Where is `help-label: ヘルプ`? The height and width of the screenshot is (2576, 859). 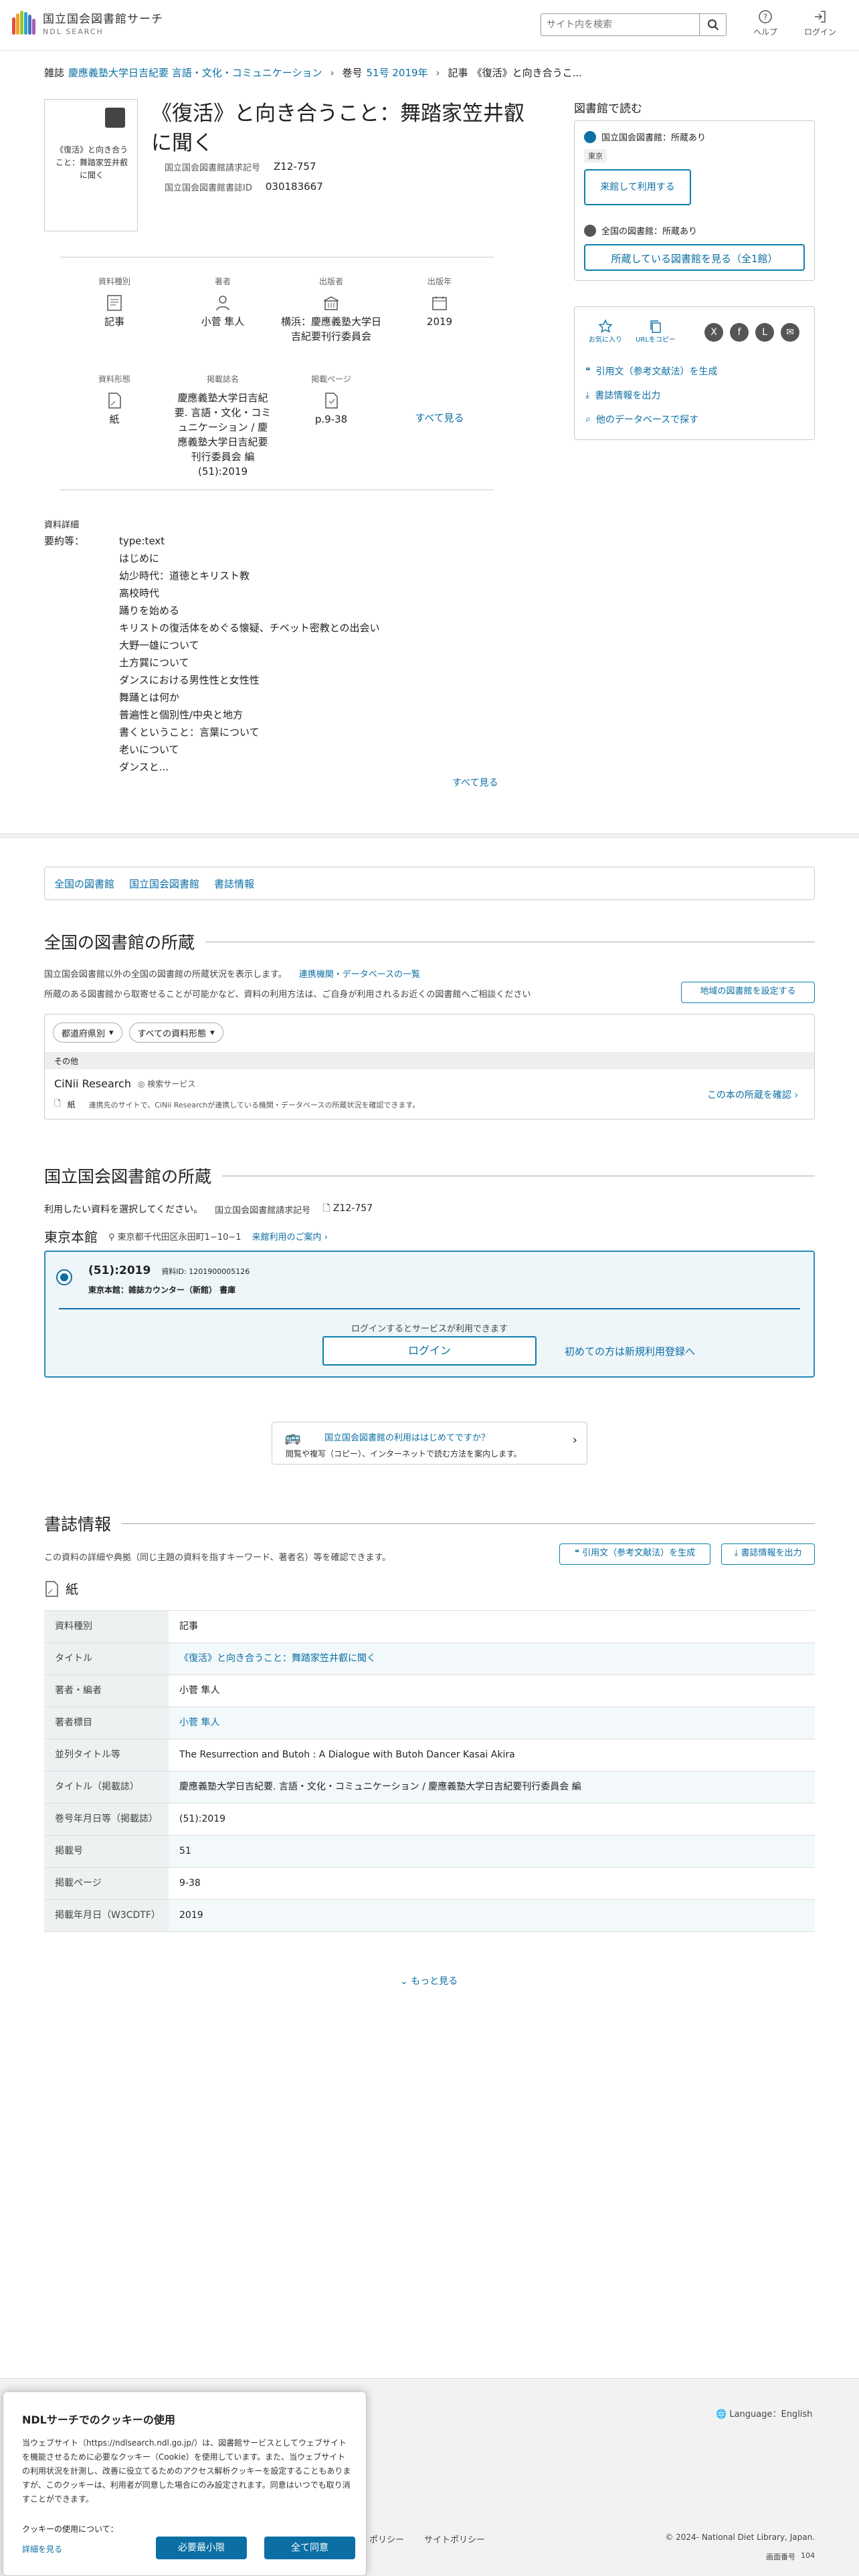 help-label: ヘルプ is located at coordinates (765, 32).